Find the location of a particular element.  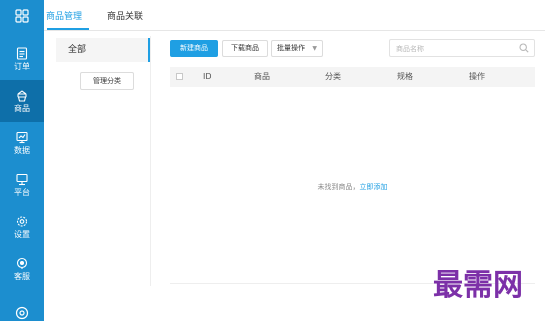

product-icon is located at coordinates (22, 96).